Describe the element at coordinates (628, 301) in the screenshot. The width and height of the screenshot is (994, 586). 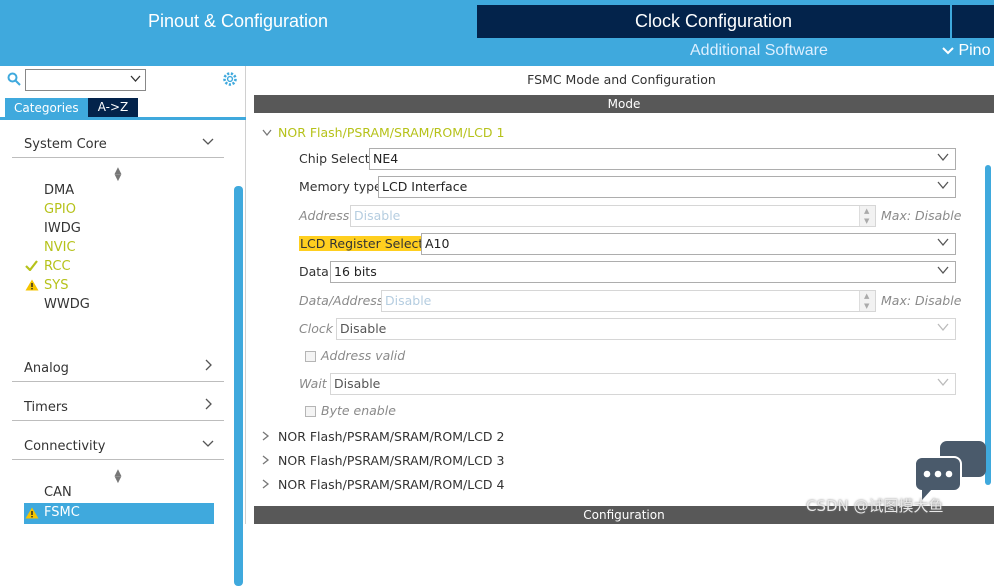
I see `data-address-spinner: Disable ▲ ▼` at that location.